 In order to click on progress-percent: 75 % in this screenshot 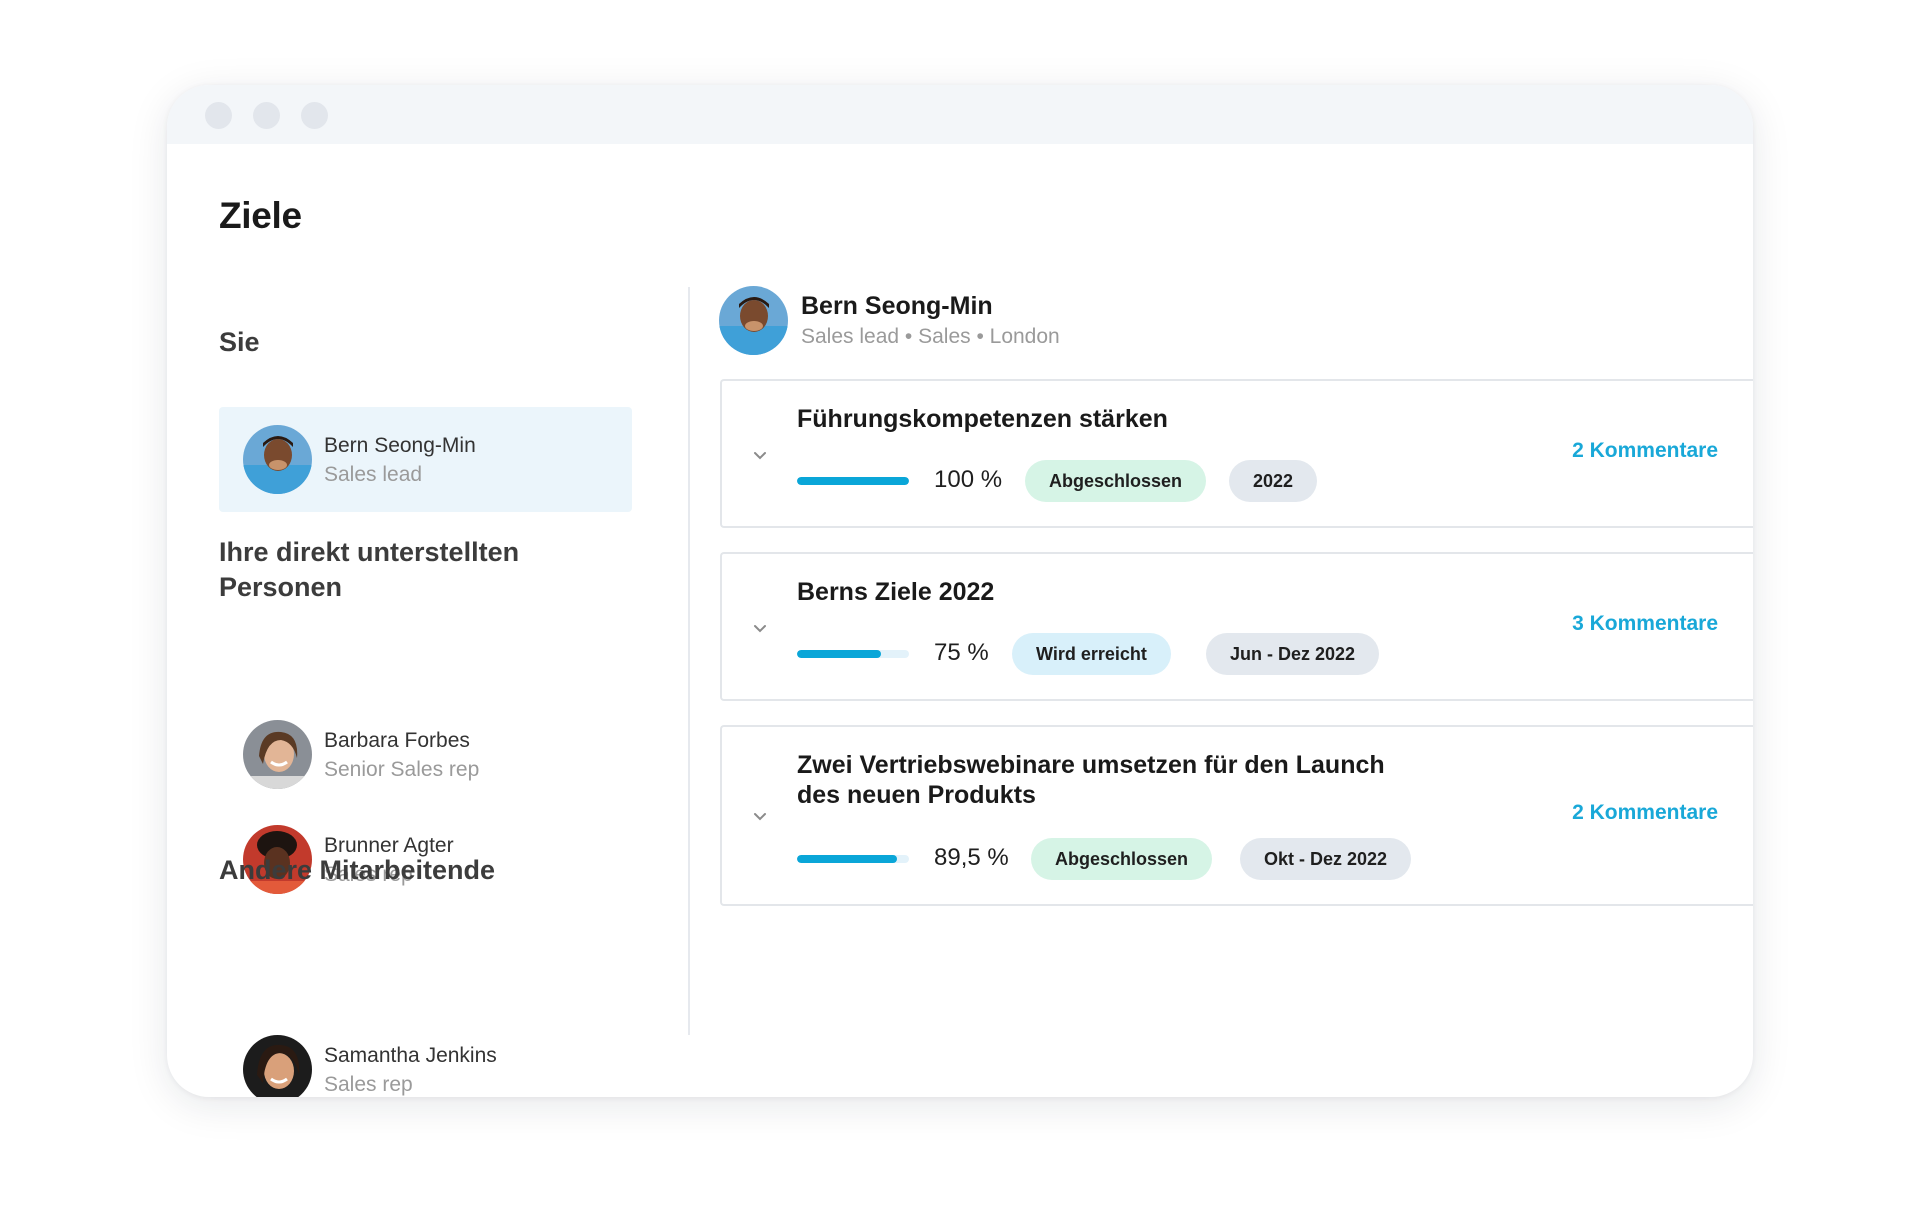, I will do `click(961, 652)`.